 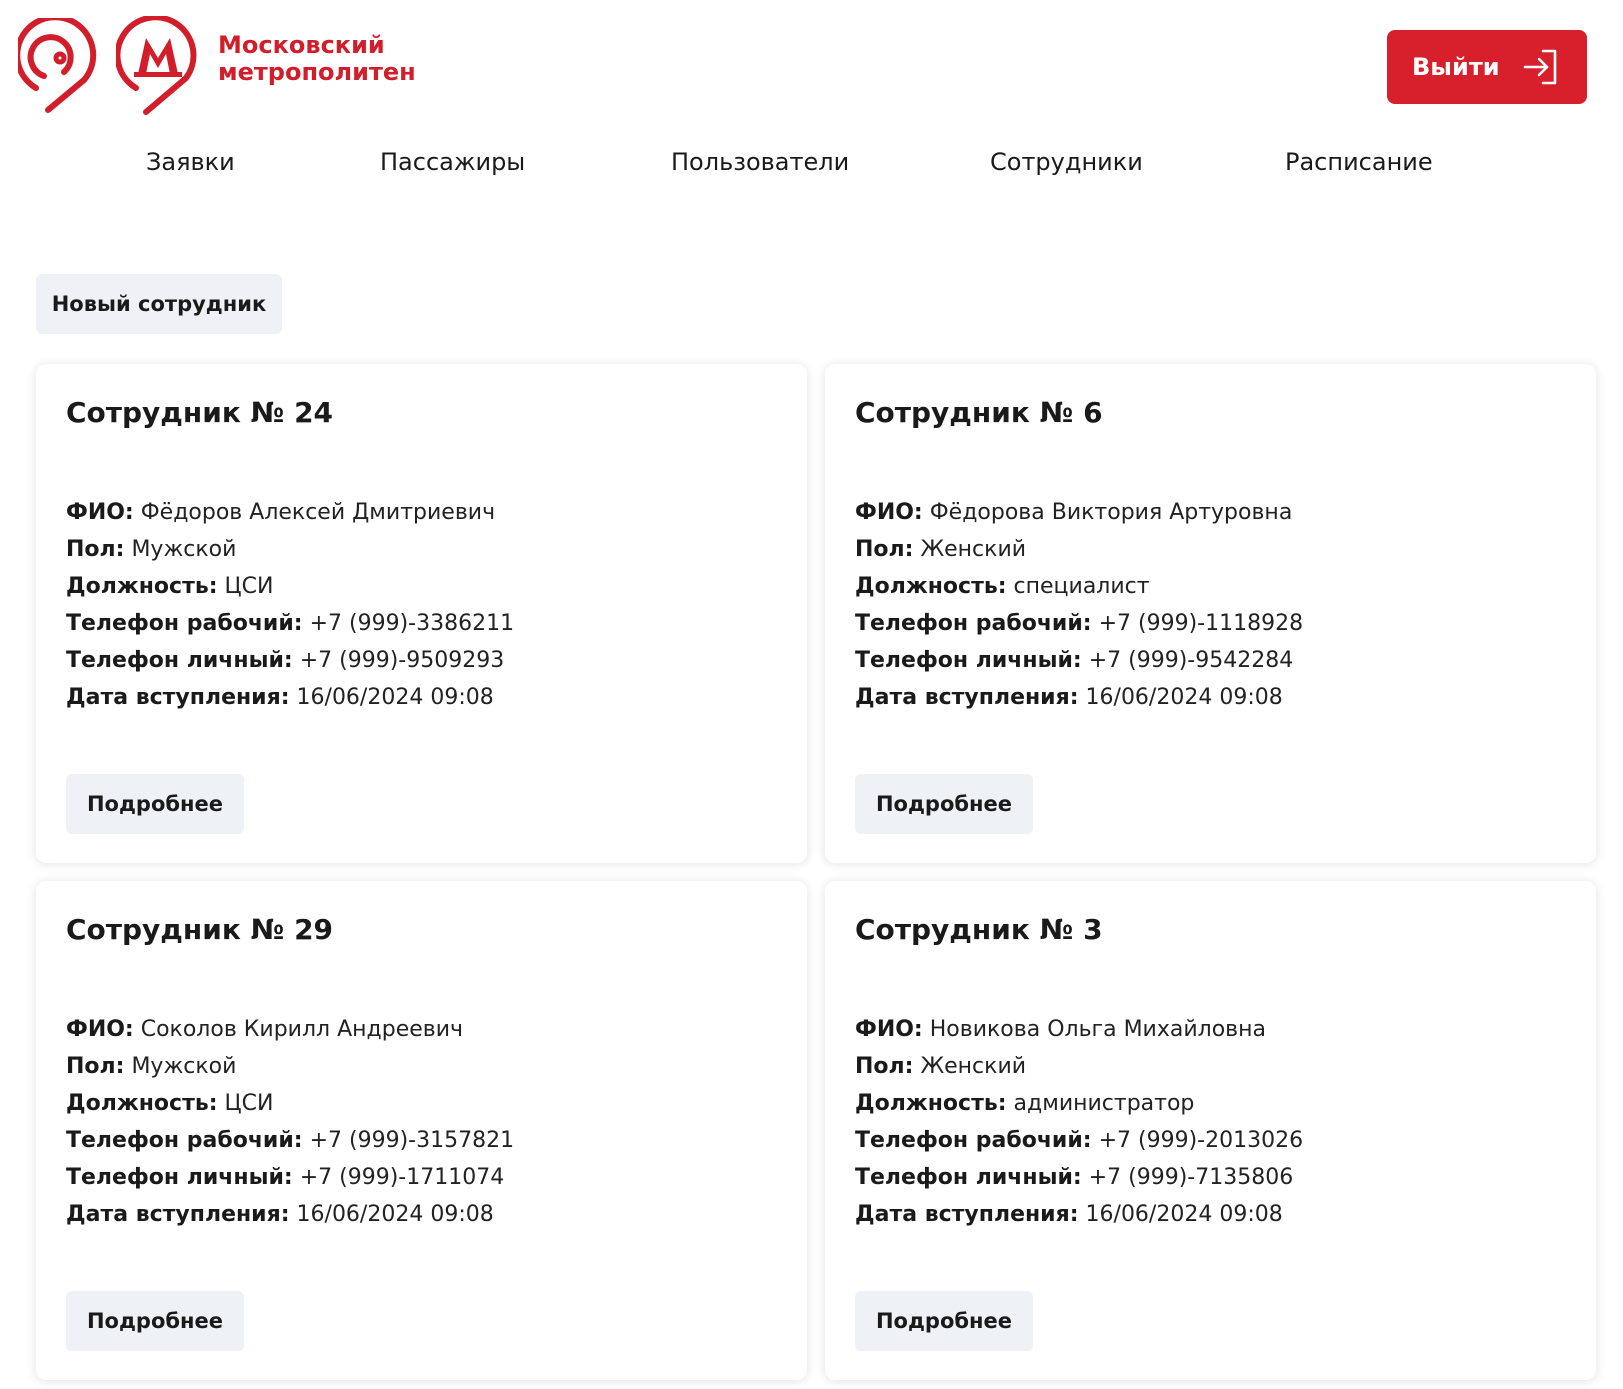 What do you see at coordinates (217, 66) in the screenshot?
I see `metro-logo: Московский метрополитен` at bounding box center [217, 66].